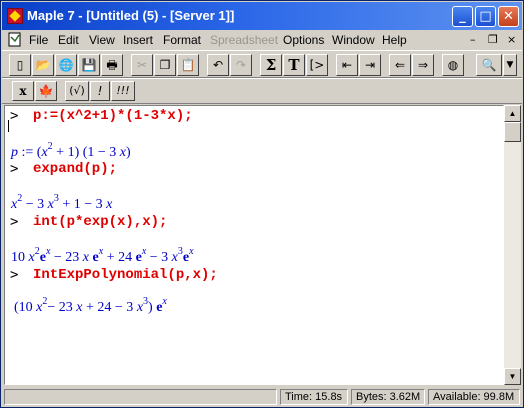 The image size is (524, 408). I want to click on execute-icon: !, so click(100, 91).